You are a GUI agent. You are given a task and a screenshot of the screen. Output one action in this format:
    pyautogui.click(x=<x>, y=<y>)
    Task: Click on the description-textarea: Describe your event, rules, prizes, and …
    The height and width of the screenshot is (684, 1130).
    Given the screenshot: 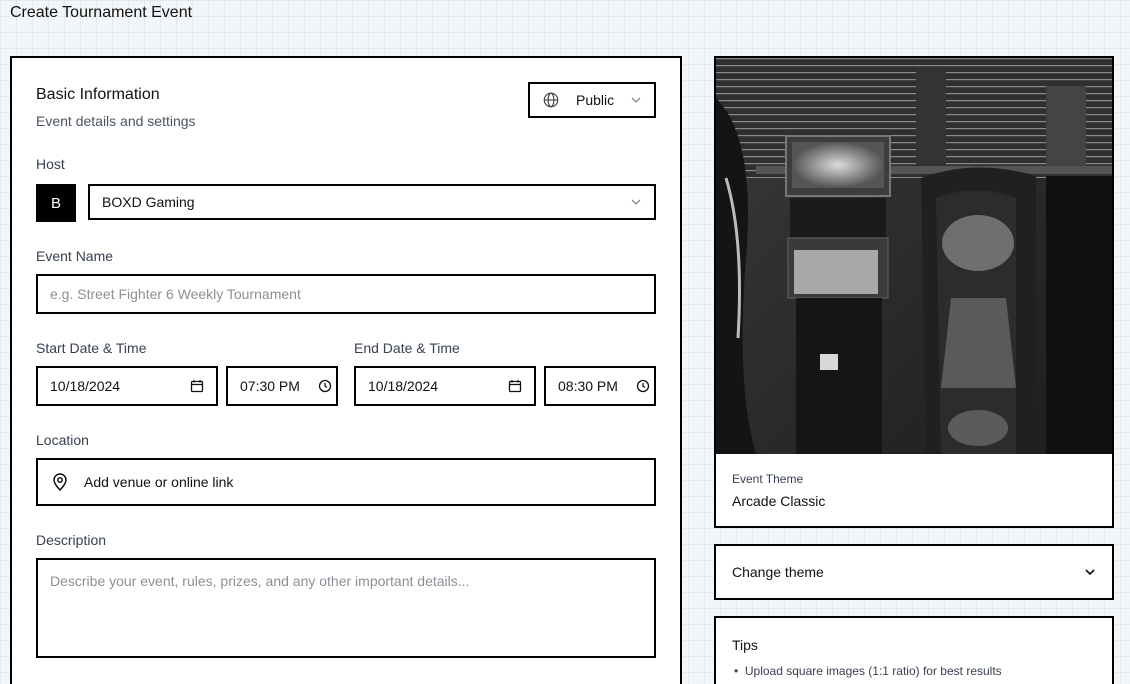 What is the action you would take?
    pyautogui.click(x=346, y=608)
    